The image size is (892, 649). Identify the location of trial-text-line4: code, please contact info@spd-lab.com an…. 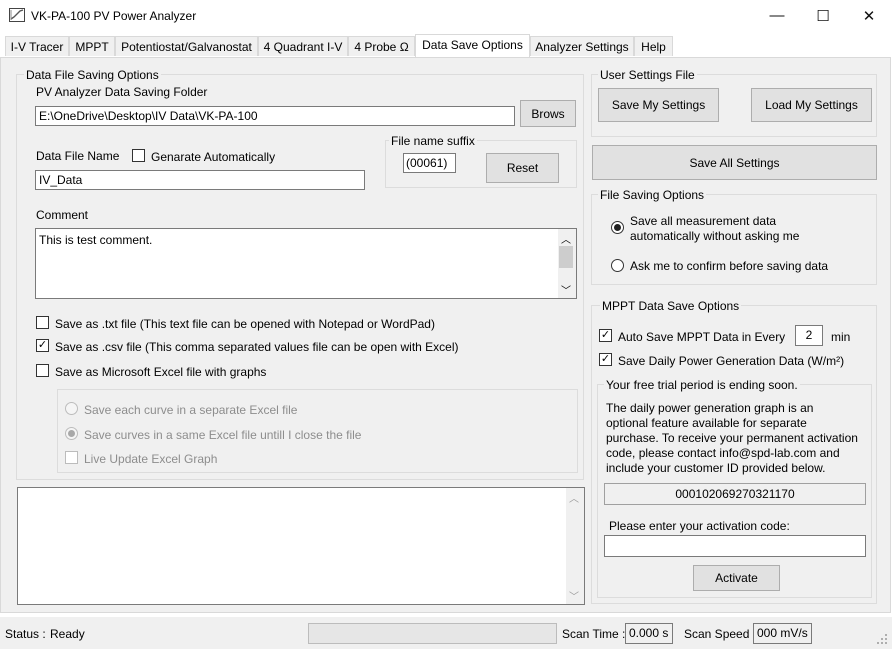
(723, 453).